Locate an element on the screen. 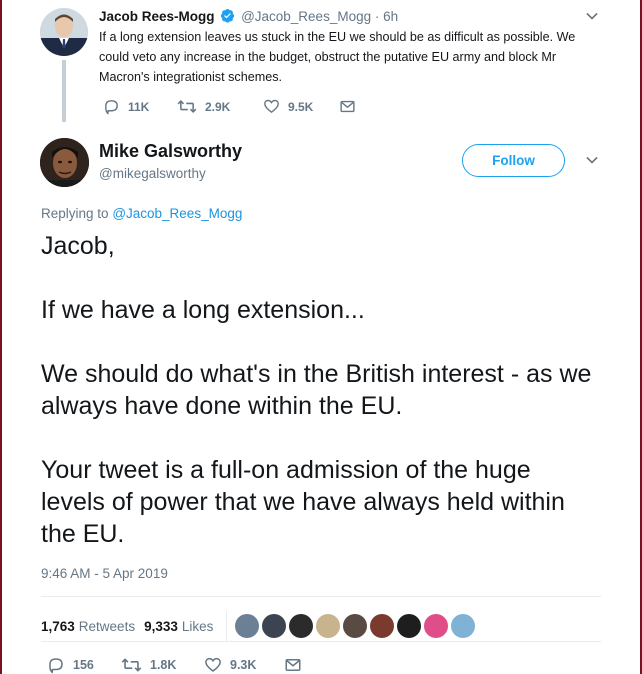  likes-stat: 9,333 Likes is located at coordinates (178, 626).